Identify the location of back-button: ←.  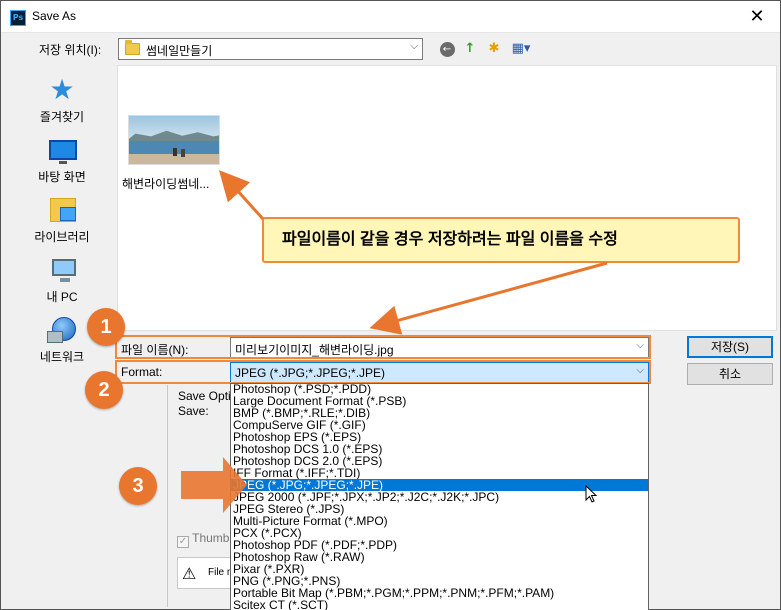
(447, 49).